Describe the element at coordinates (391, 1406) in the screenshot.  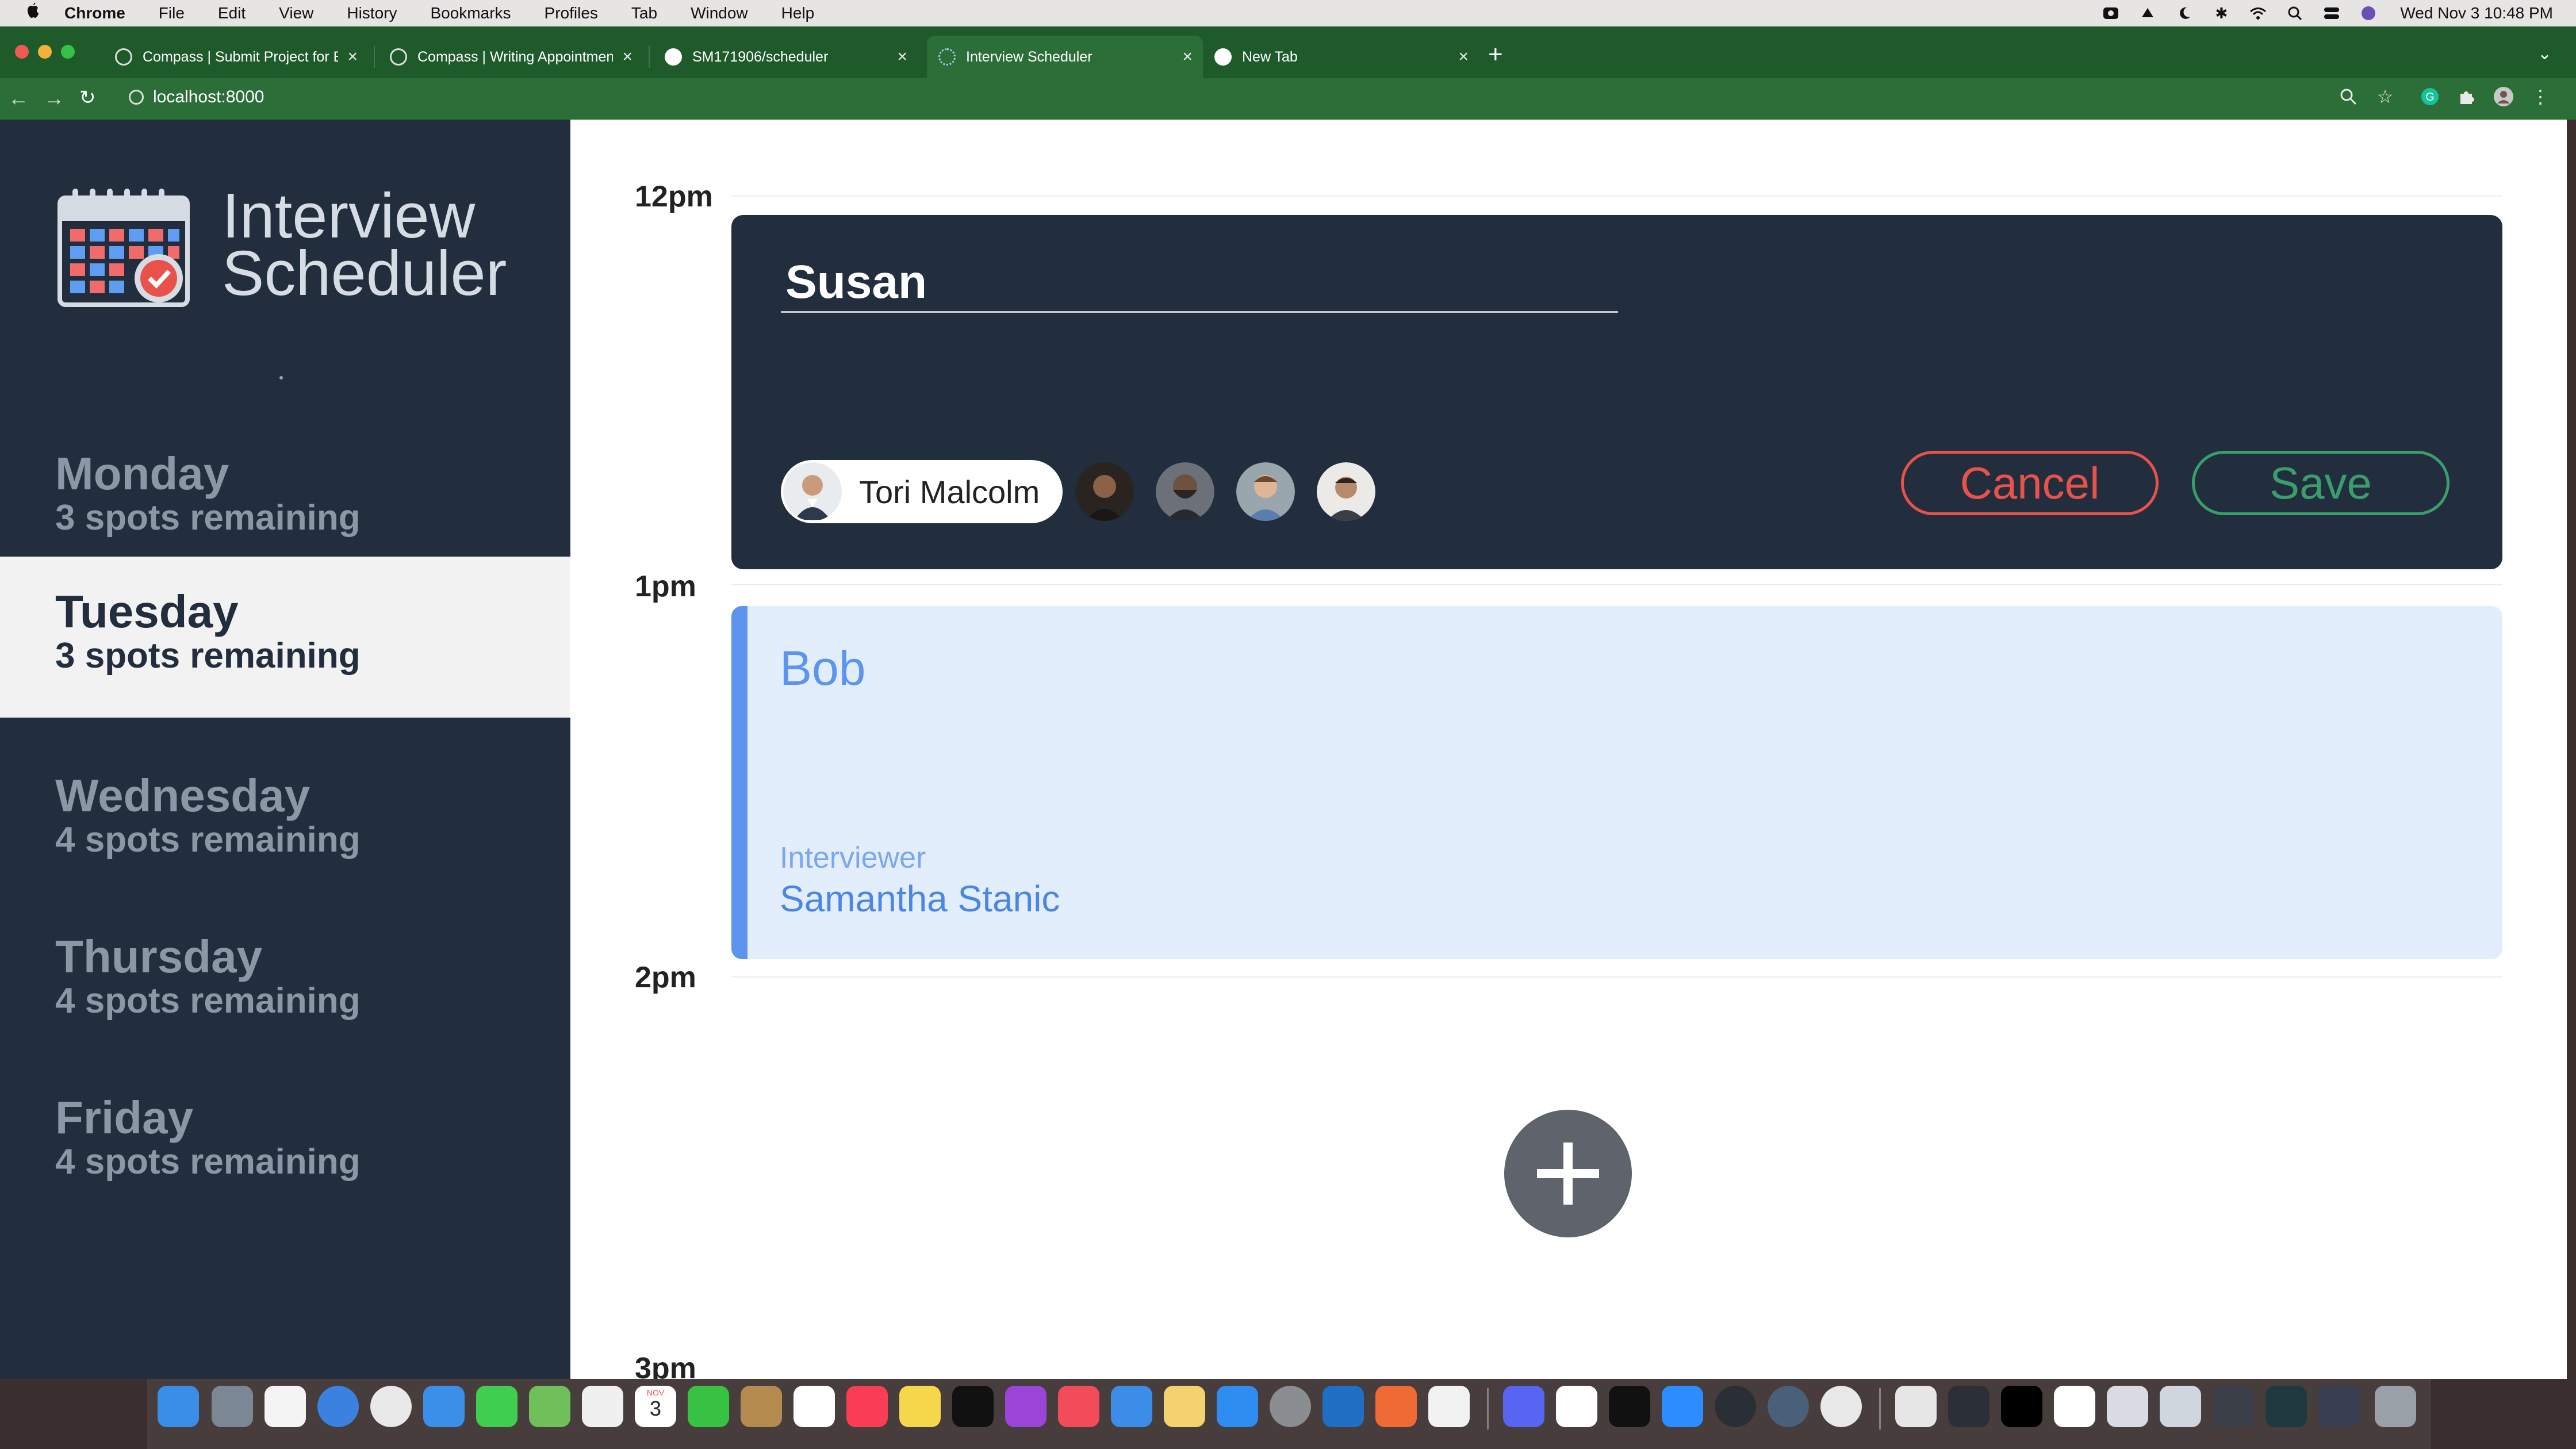
I see `chrome-icon` at that location.